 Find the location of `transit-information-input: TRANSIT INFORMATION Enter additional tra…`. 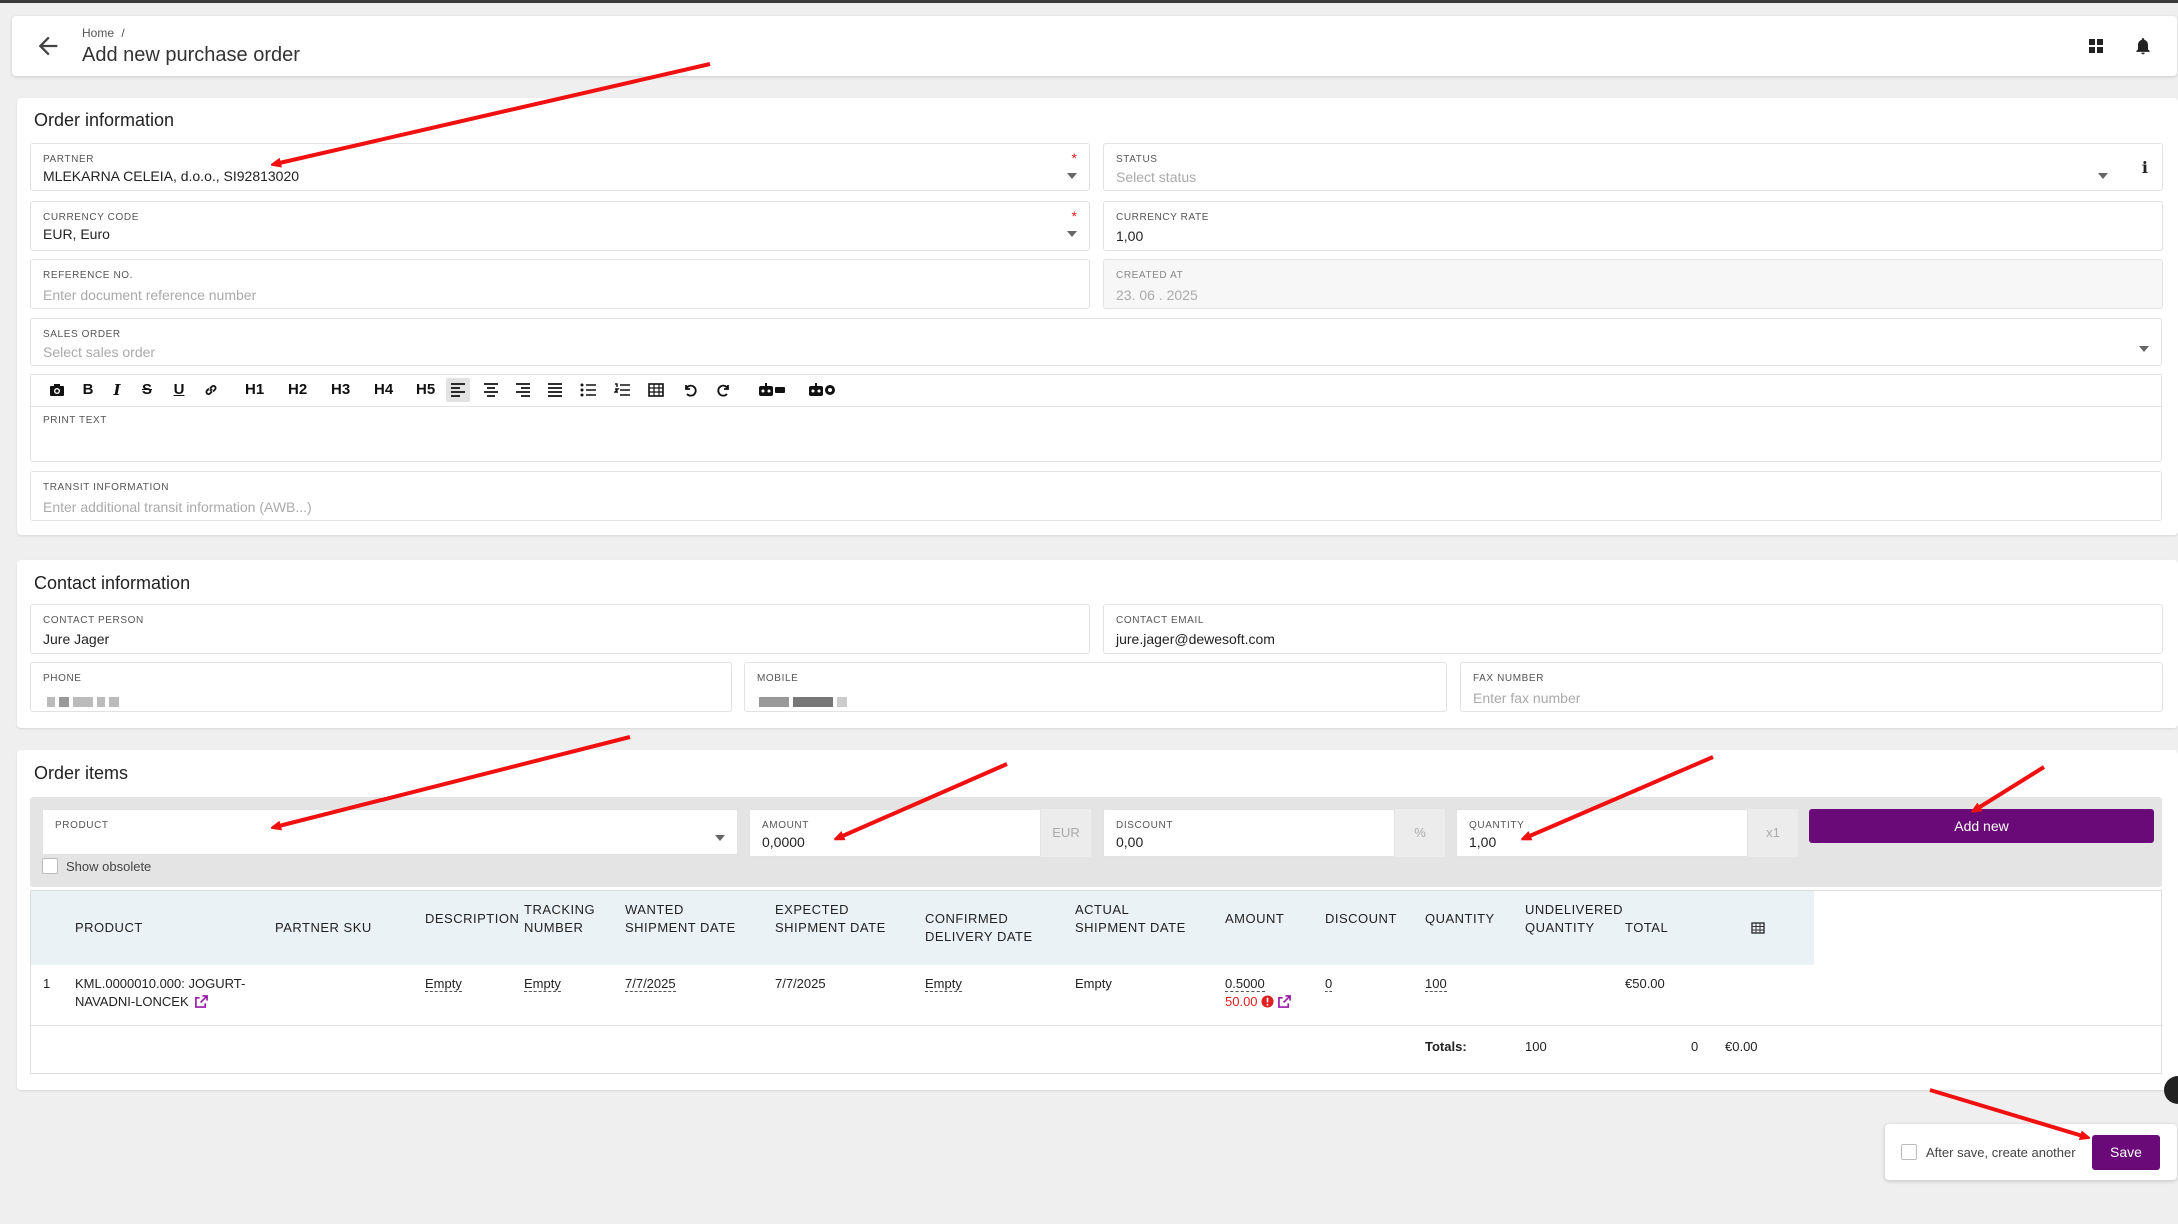

transit-information-input: TRANSIT INFORMATION Enter additional tra… is located at coordinates (1096, 496).